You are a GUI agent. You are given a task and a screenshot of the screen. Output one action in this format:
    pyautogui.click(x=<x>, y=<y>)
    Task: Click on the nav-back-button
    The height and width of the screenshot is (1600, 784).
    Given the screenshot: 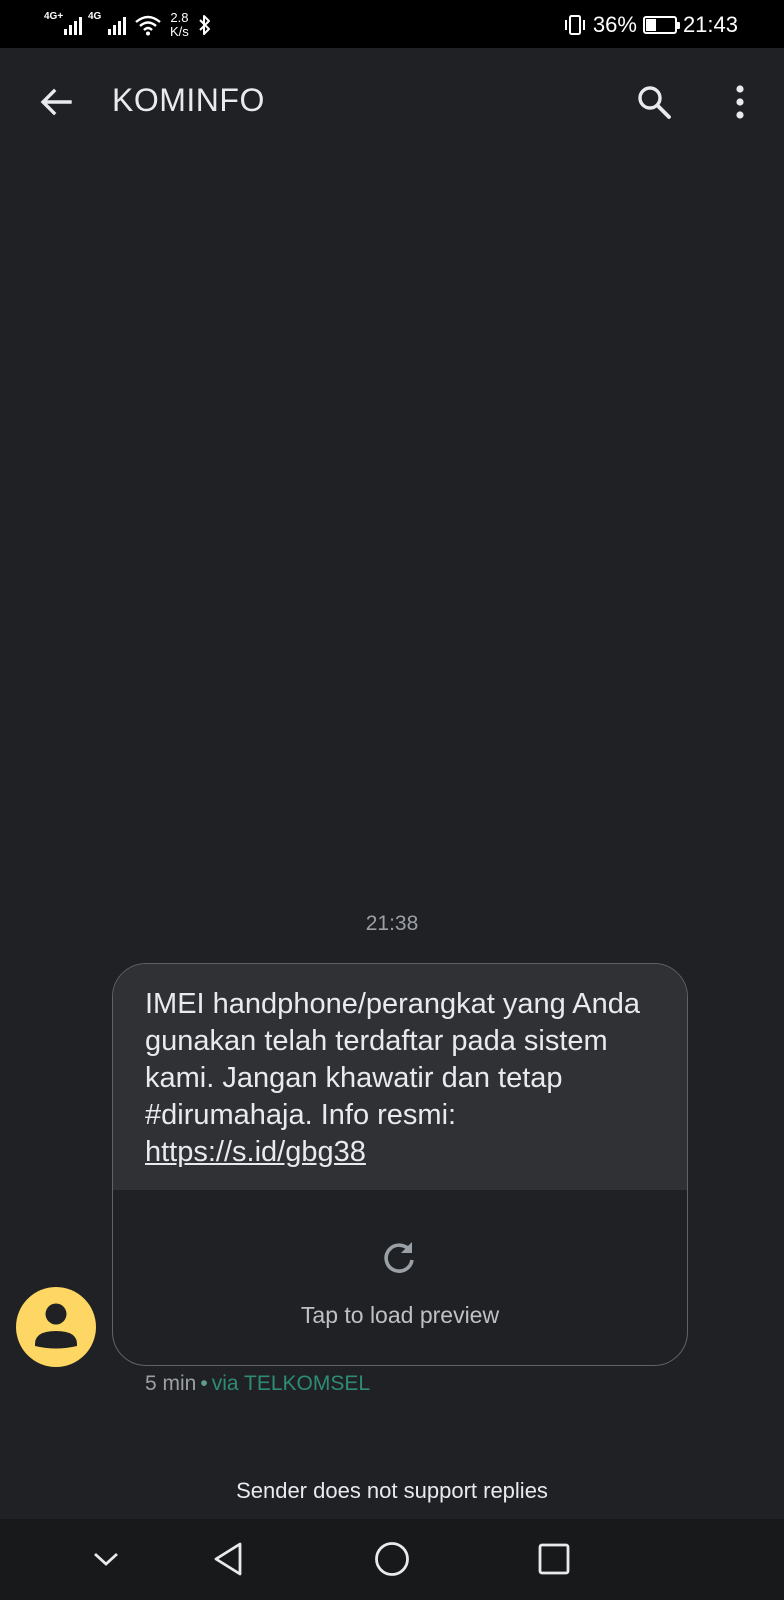 What is the action you would take?
    pyautogui.click(x=228, y=1559)
    